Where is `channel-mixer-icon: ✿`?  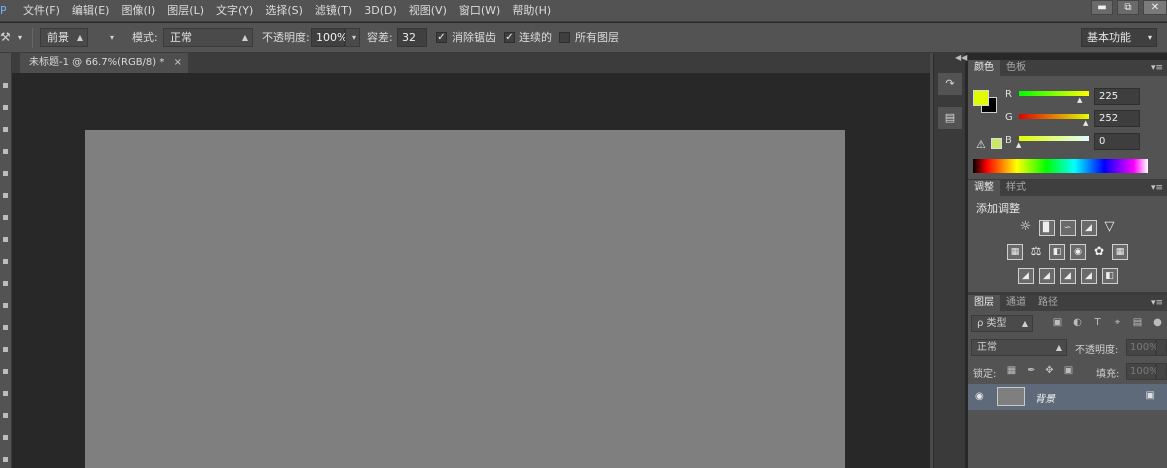 channel-mixer-icon: ✿ is located at coordinates (1099, 252).